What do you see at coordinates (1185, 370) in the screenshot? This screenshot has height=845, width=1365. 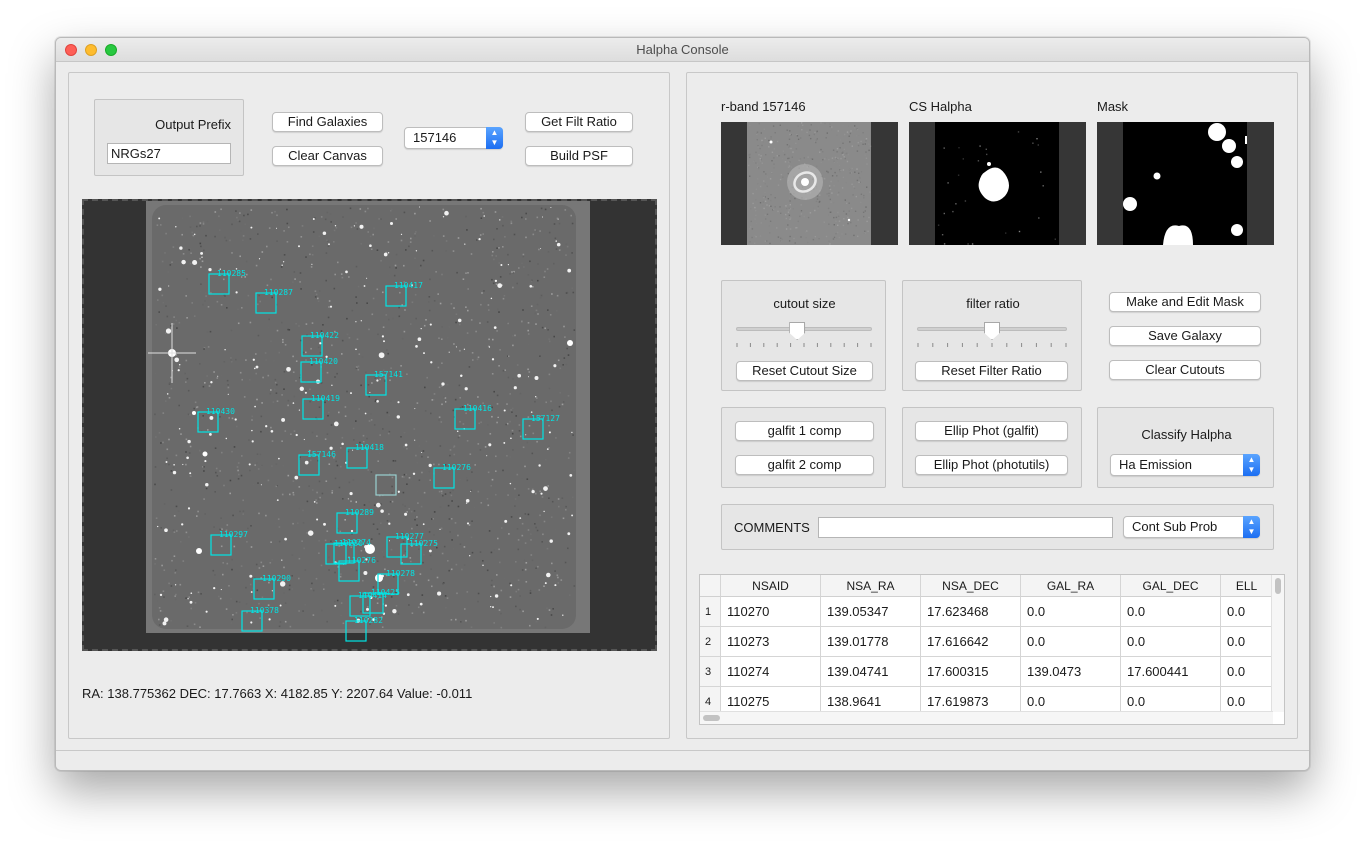 I see `clear-cutouts-button: Clear Cutouts` at bounding box center [1185, 370].